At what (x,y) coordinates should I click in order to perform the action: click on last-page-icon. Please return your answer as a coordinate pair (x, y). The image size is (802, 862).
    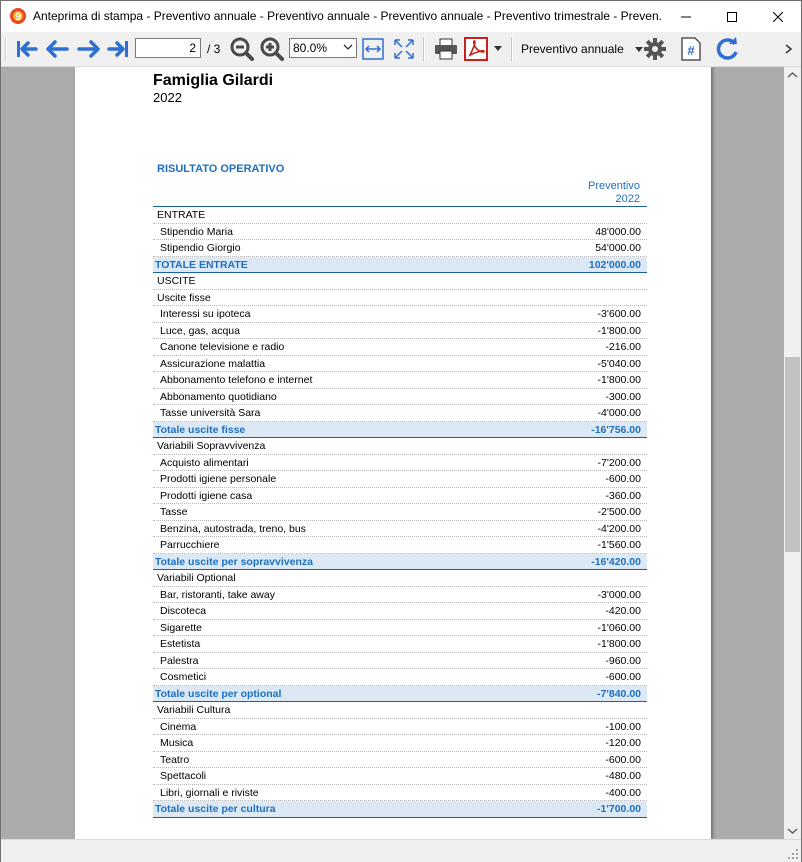
    Looking at the image, I should click on (117, 49).